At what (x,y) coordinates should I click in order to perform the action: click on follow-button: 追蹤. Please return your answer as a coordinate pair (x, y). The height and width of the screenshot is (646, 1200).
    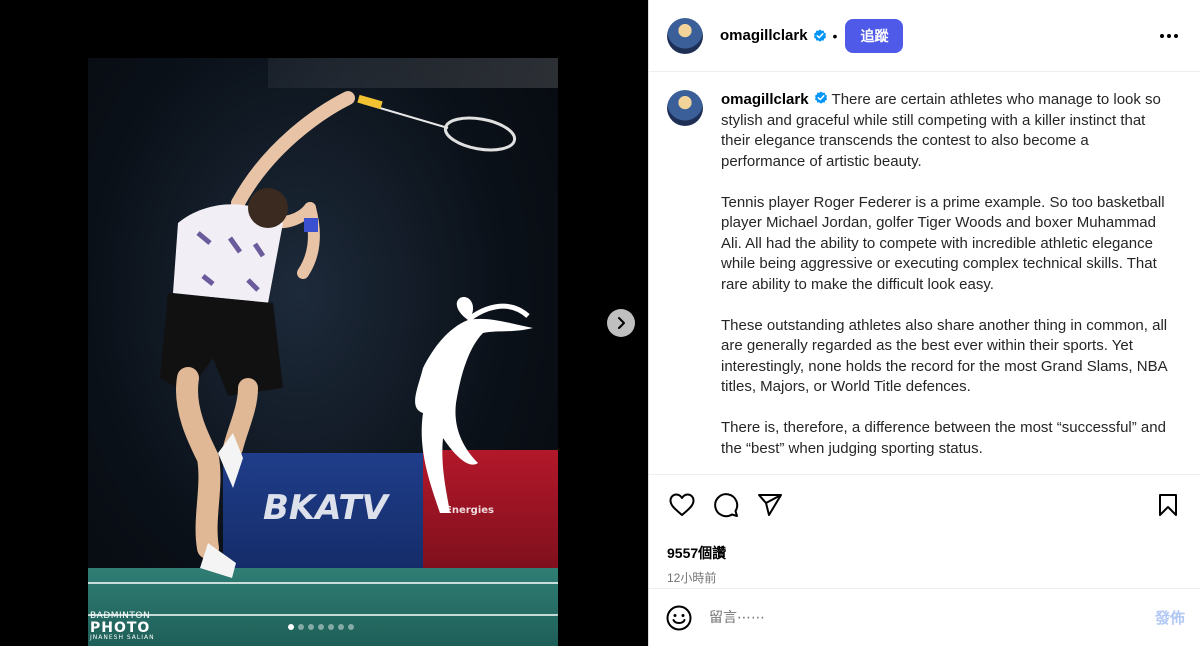
    Looking at the image, I should click on (874, 35).